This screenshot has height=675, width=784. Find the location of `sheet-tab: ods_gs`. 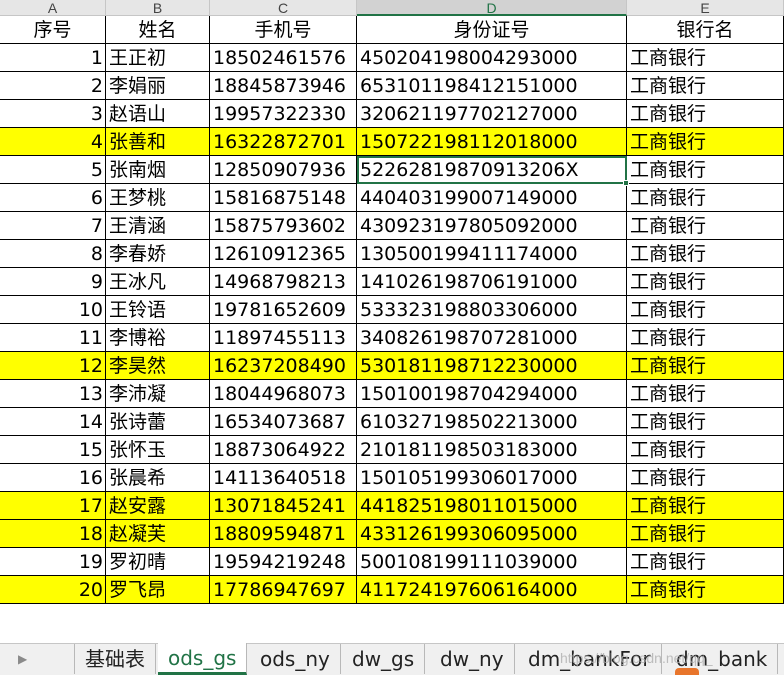

sheet-tab: ods_gs is located at coordinates (203, 659).